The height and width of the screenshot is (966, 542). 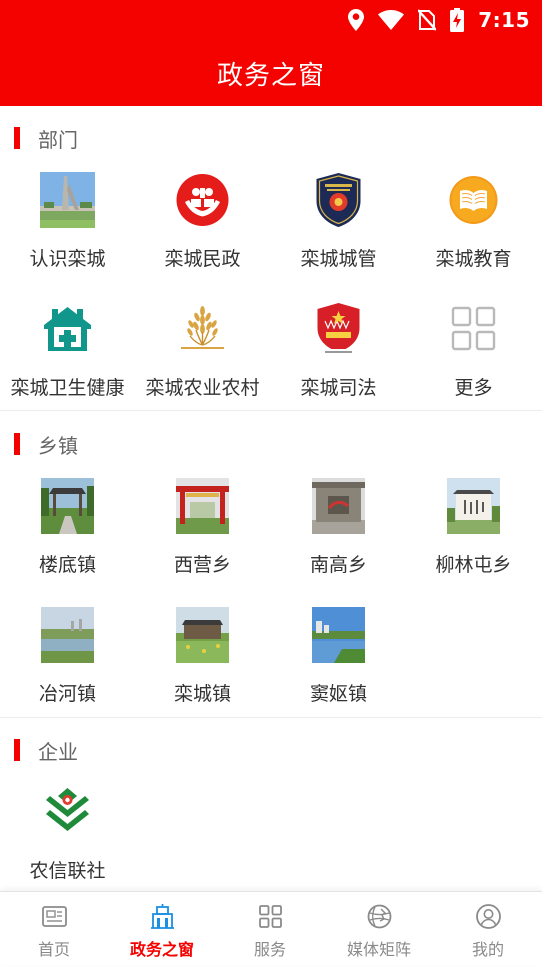 I want to click on dept-tile-know-luancheng: 认识栾城, so click(x=67, y=236).